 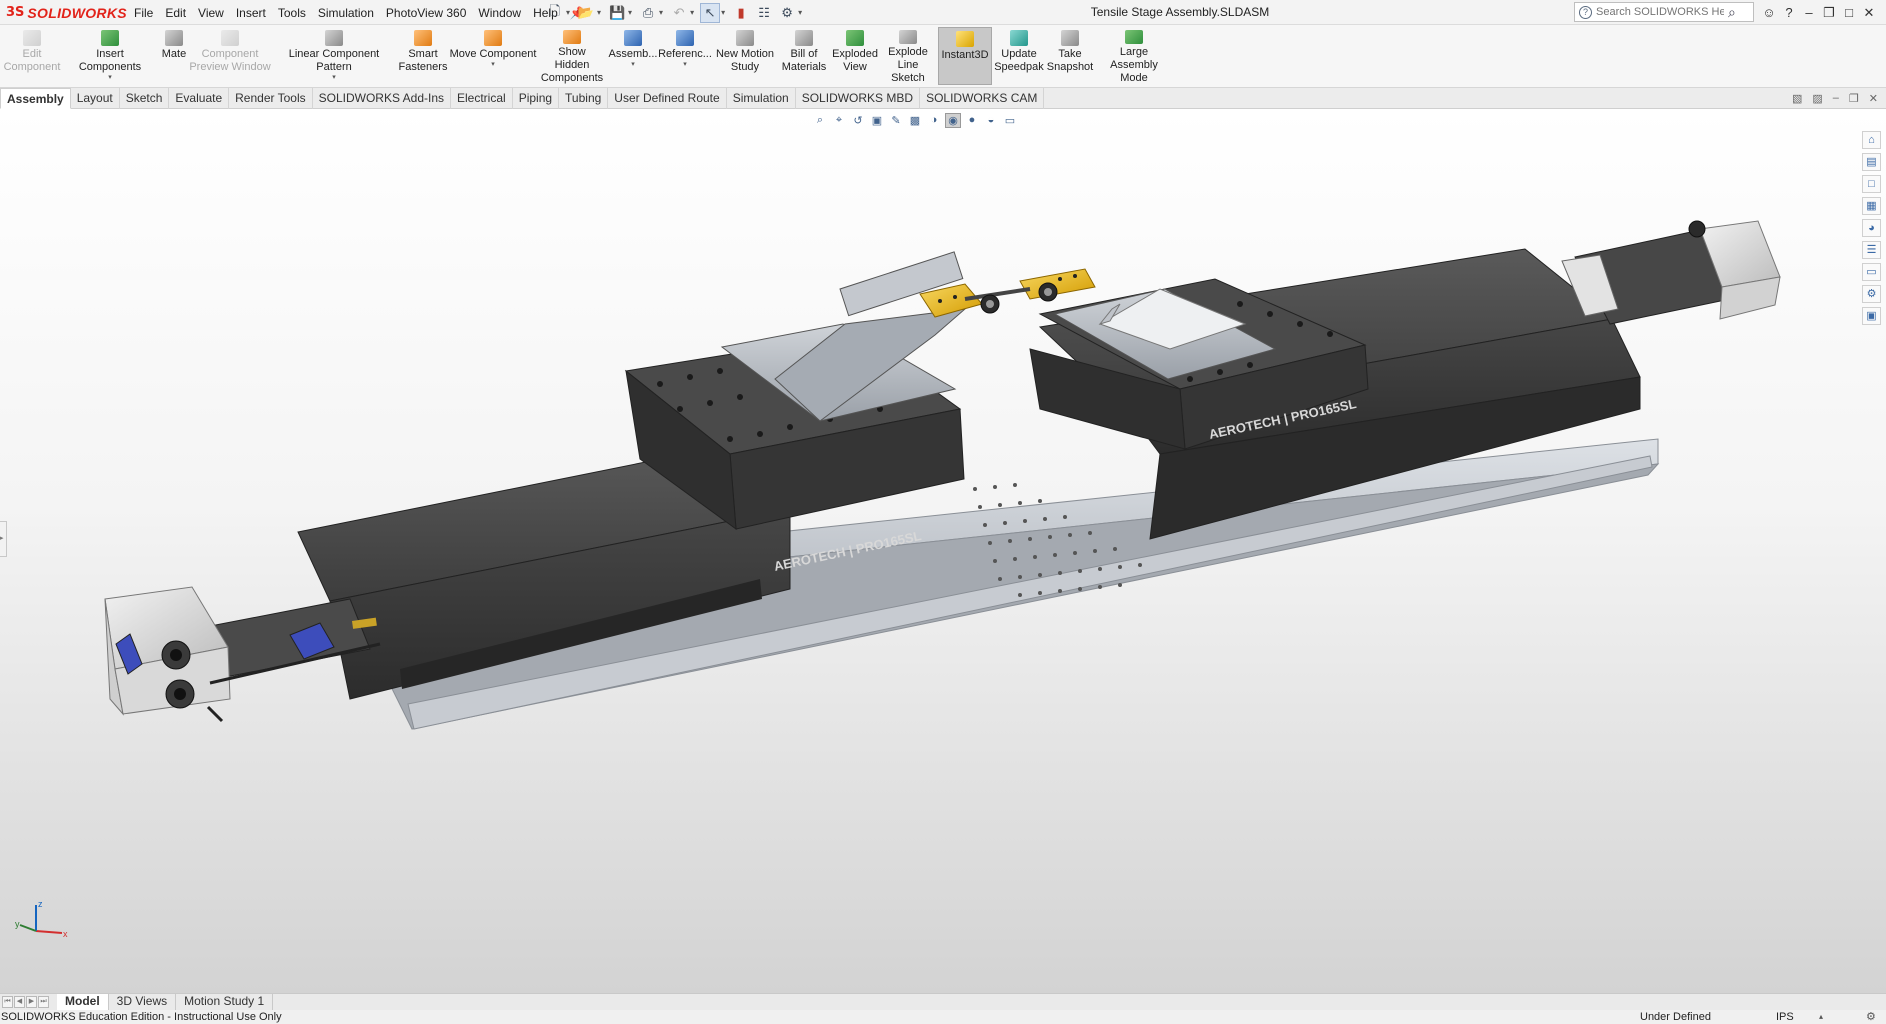 I want to click on menu-edit: Edit, so click(x=175, y=13).